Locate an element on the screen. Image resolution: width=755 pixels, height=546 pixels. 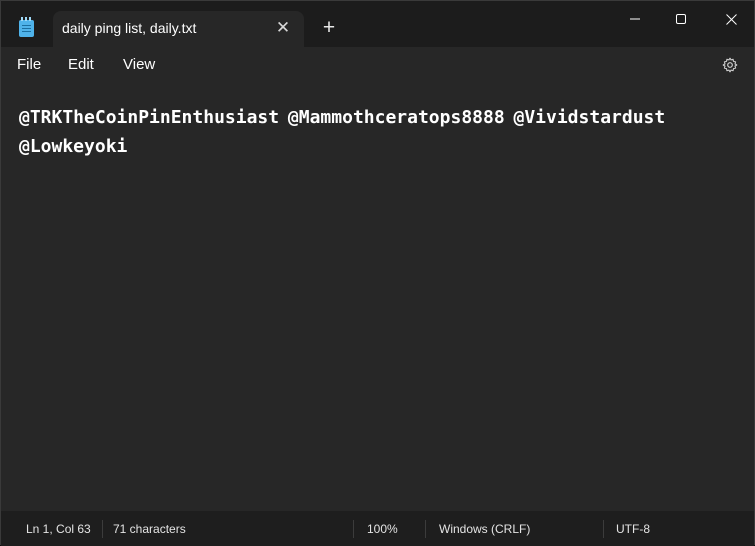
maximize-icon is located at coordinates (681, 19).